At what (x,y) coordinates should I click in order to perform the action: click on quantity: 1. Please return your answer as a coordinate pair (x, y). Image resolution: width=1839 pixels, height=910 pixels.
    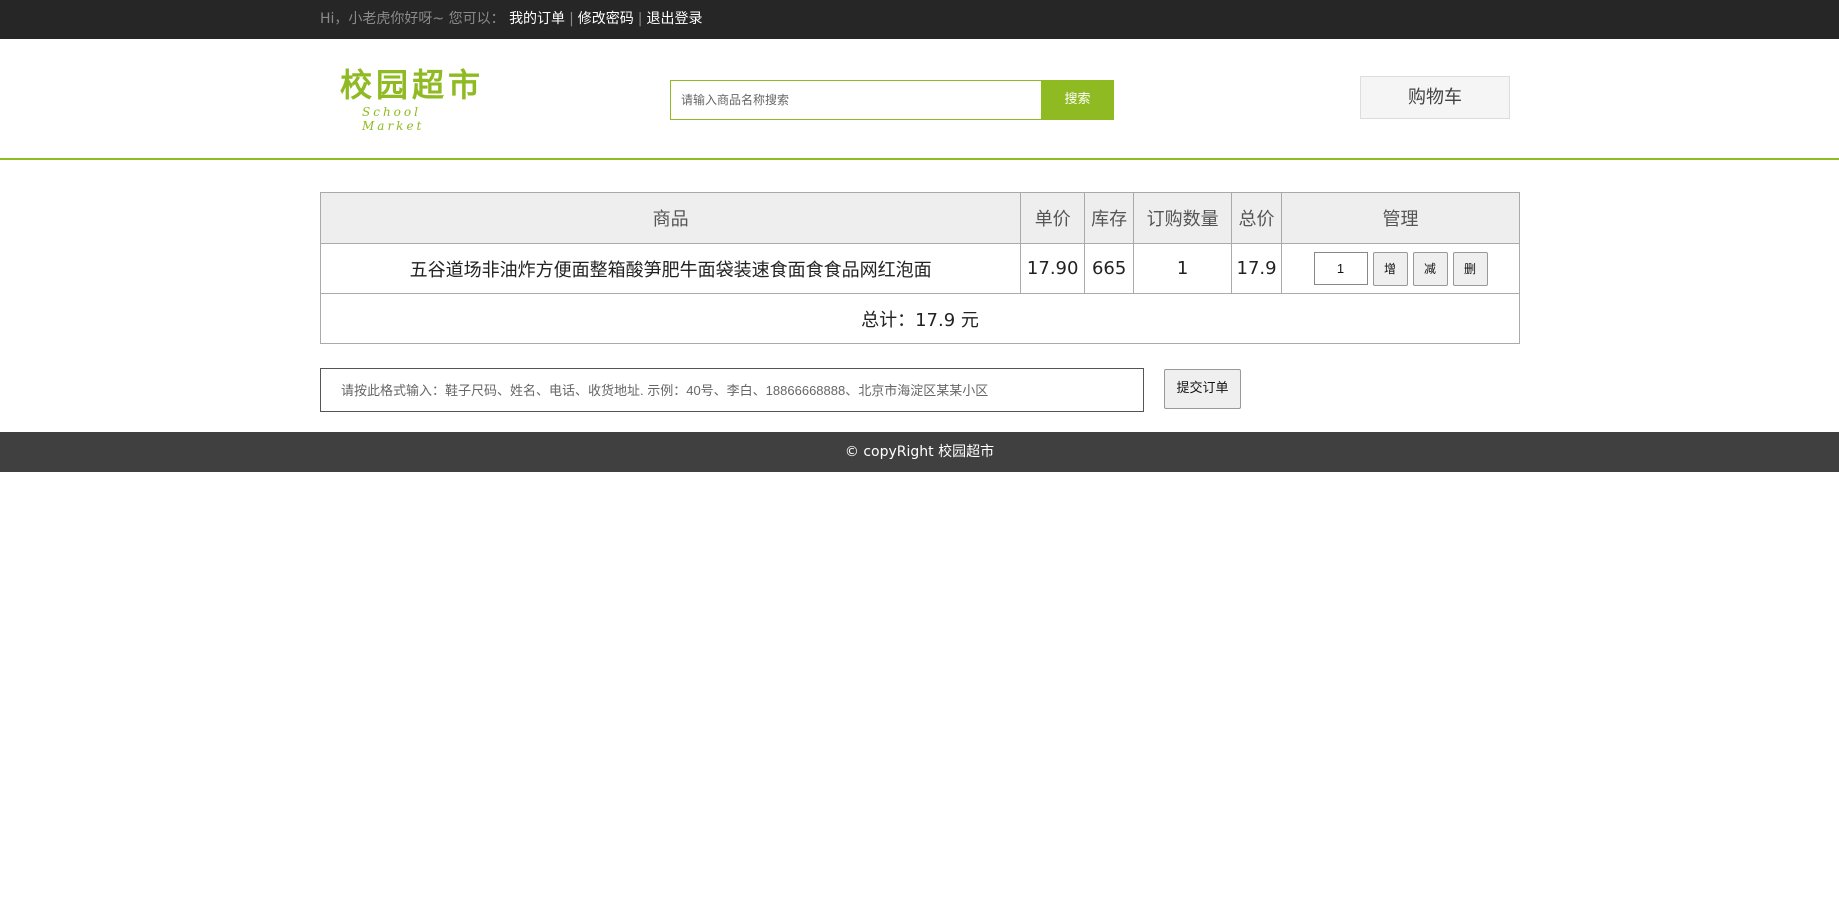
    Looking at the image, I should click on (1183, 268).